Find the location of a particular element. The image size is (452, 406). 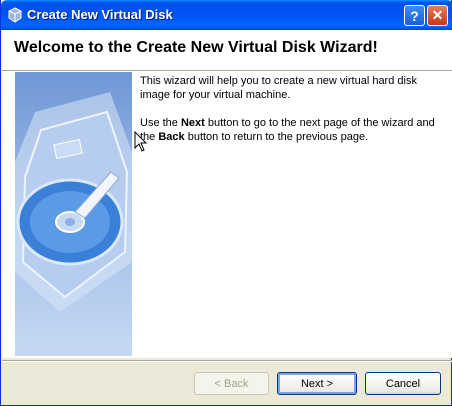

close-button: ✕ is located at coordinates (437, 15).